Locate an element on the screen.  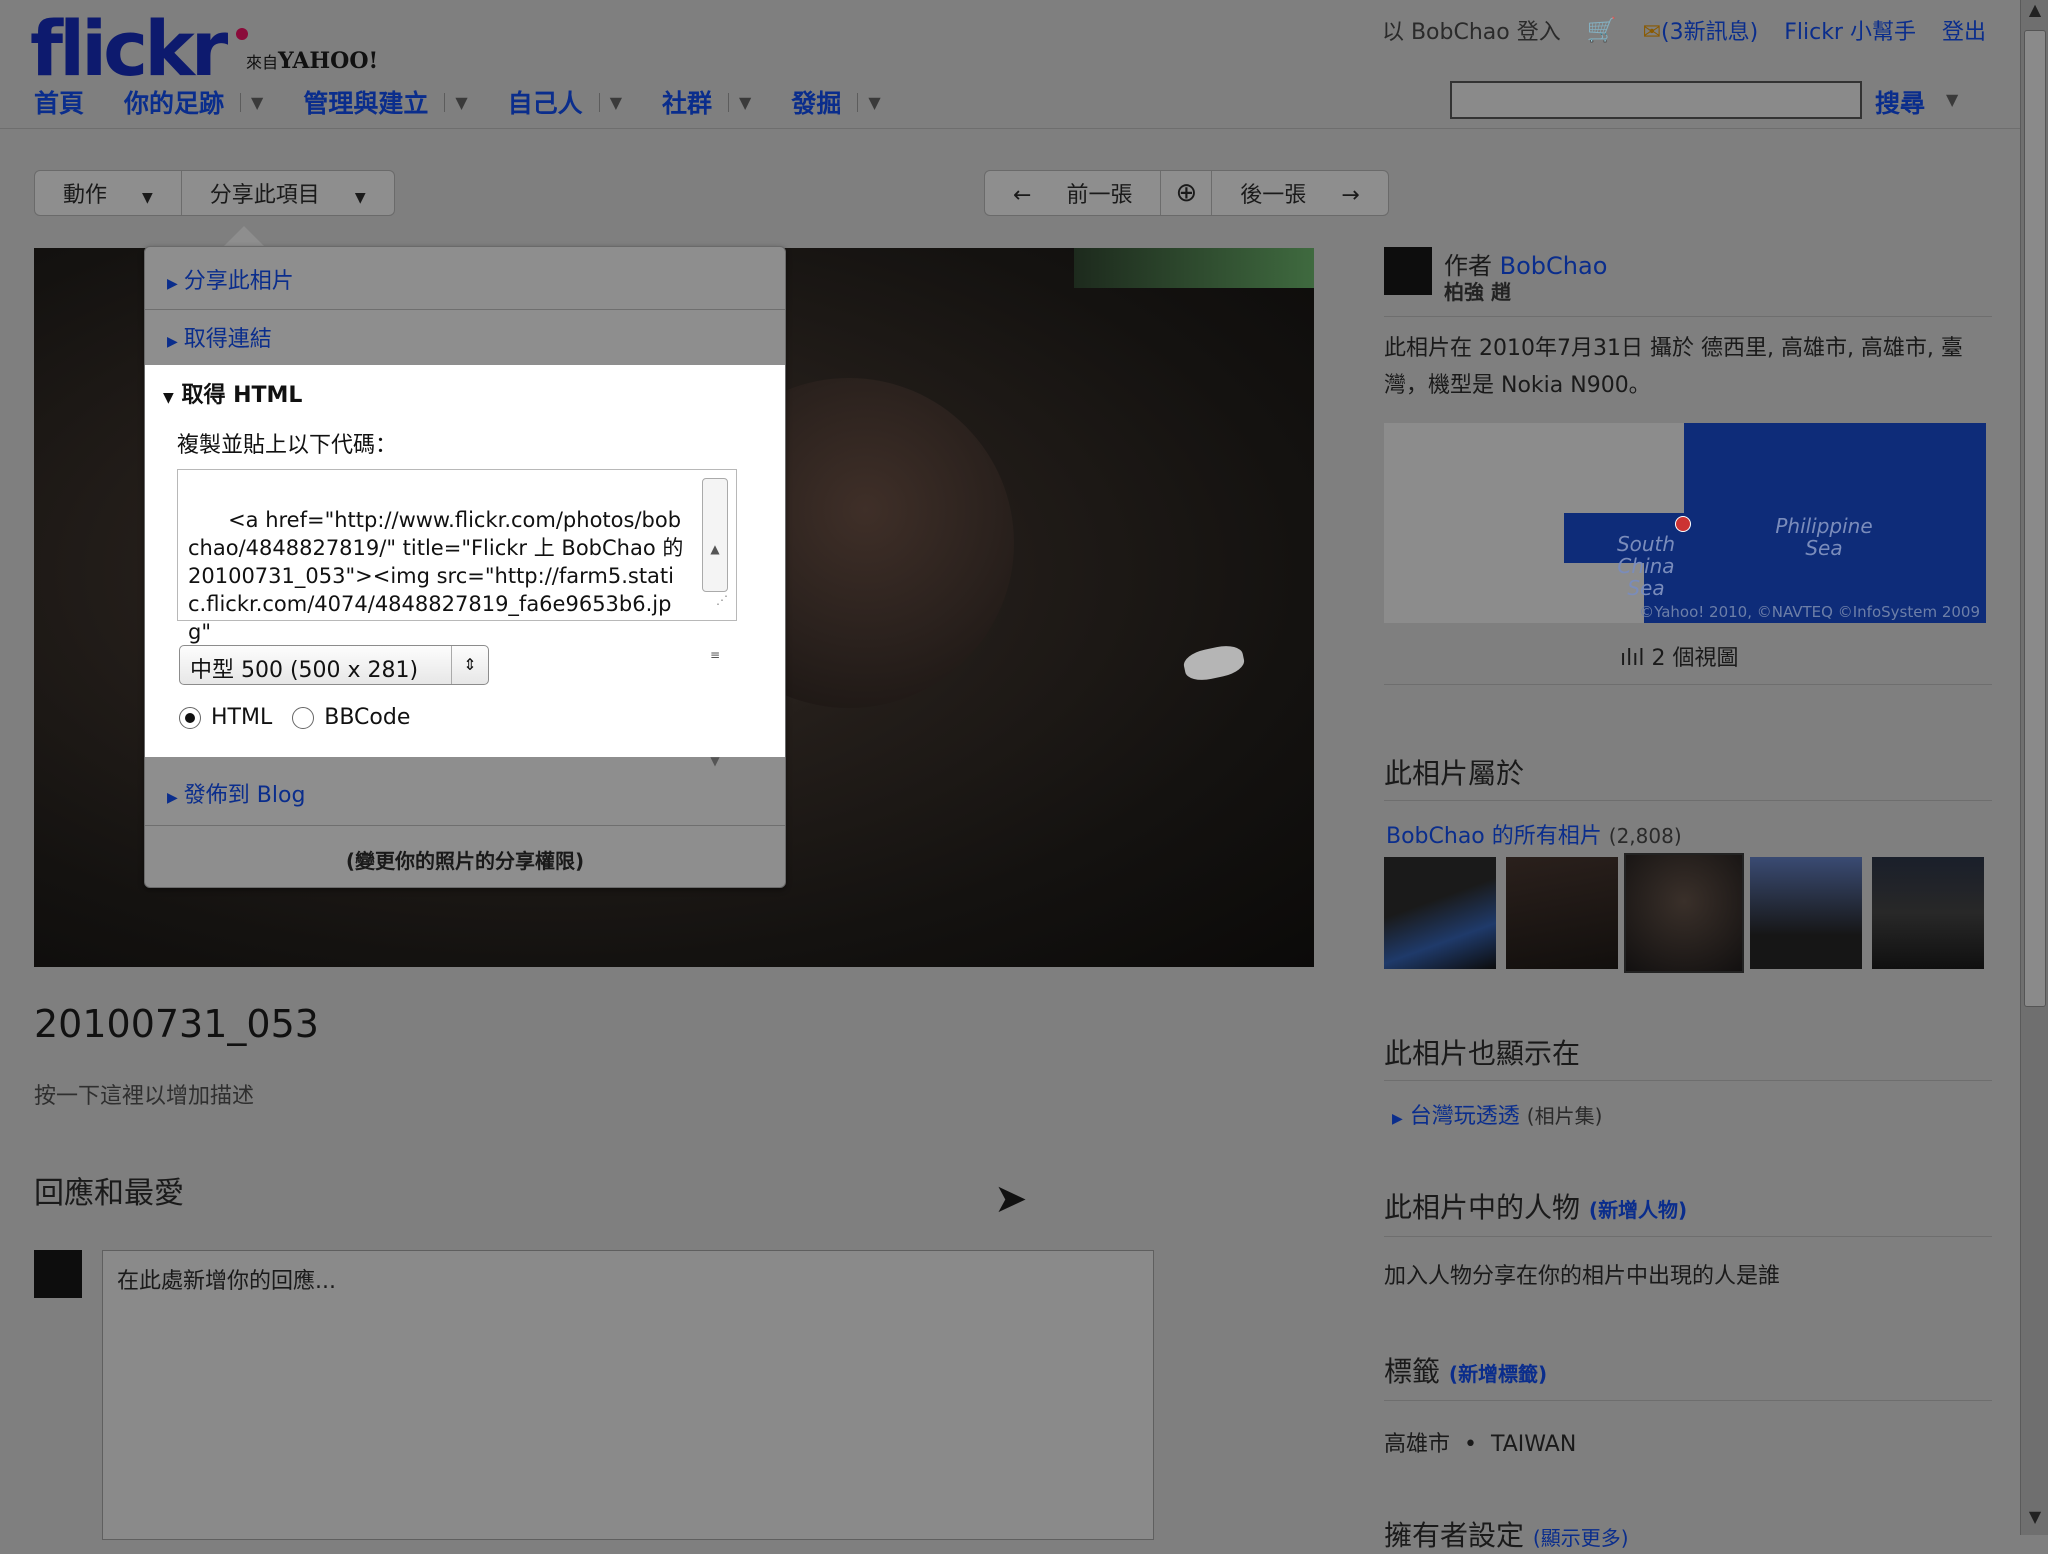
location-marker-icon is located at coordinates (1683, 524).